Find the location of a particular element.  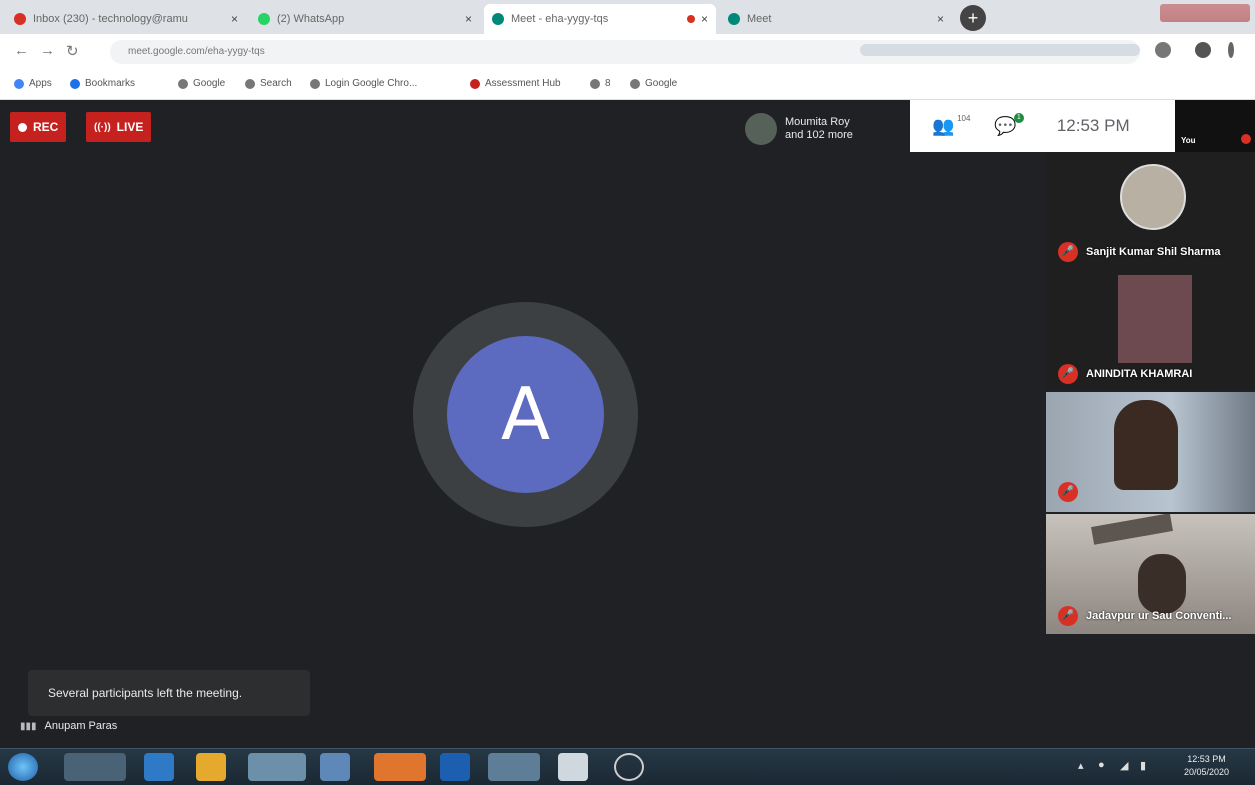

tab-meet: Meet × is located at coordinates (836, 19).